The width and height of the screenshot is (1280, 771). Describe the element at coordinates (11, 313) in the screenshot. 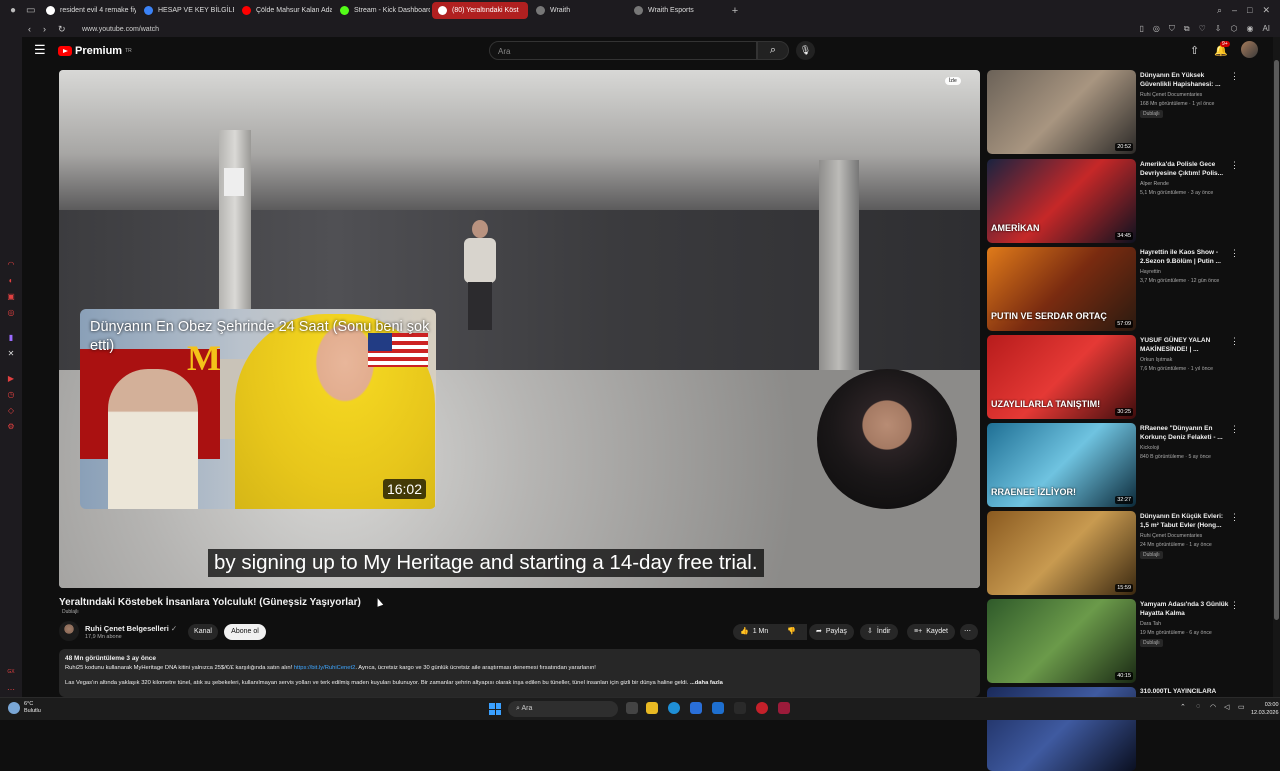

I see `sidebar-item-messenger-icon: ◎` at that location.